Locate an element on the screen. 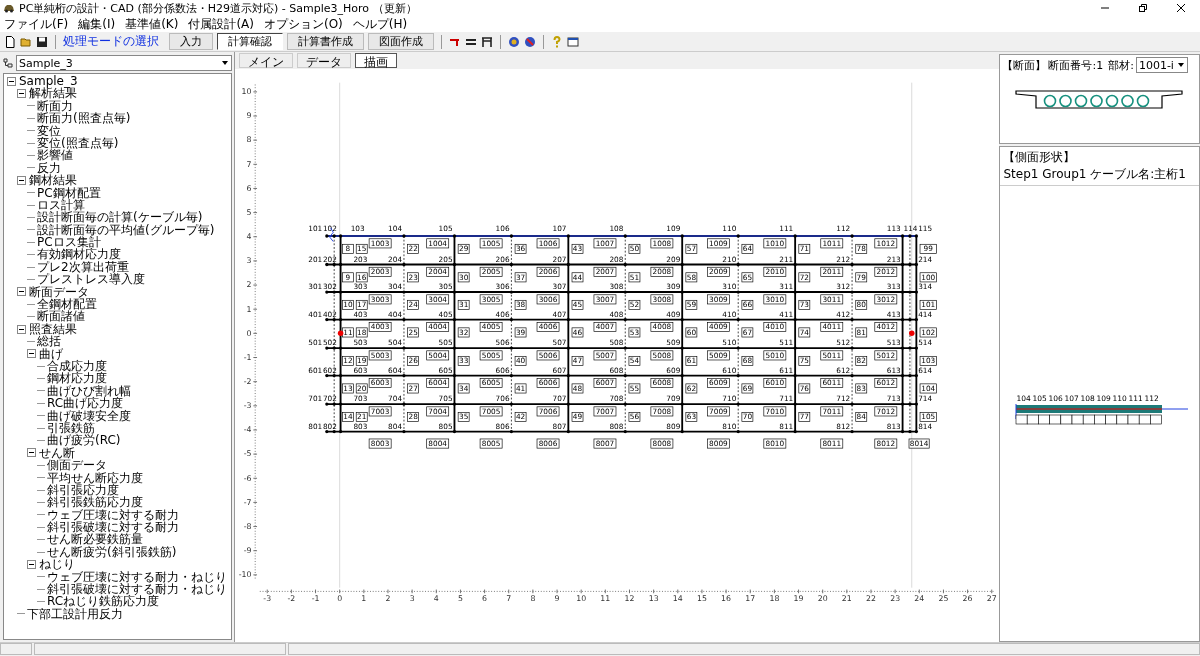  tree-item: 平均せん断応力度 is located at coordinates (95, 477).